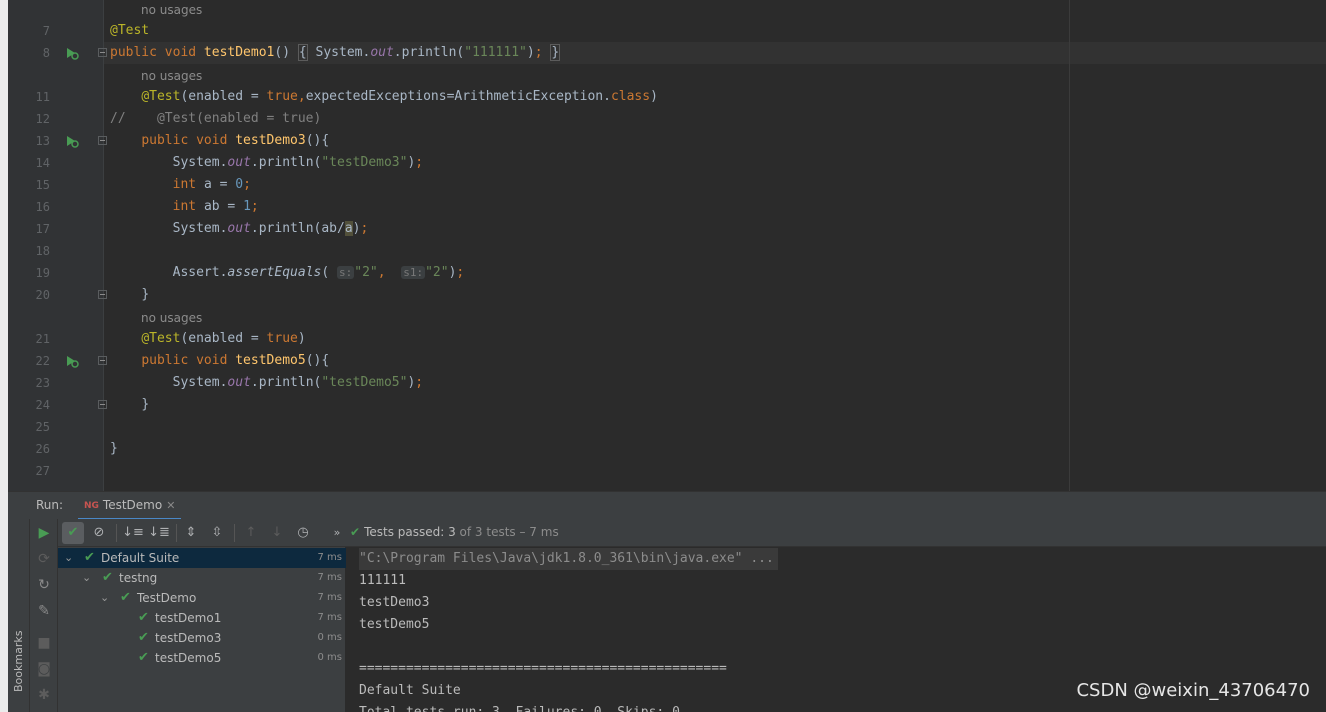 Image resolution: width=1326 pixels, height=712 pixels. I want to click on arrow-up-icon: ↑, so click(251, 533).